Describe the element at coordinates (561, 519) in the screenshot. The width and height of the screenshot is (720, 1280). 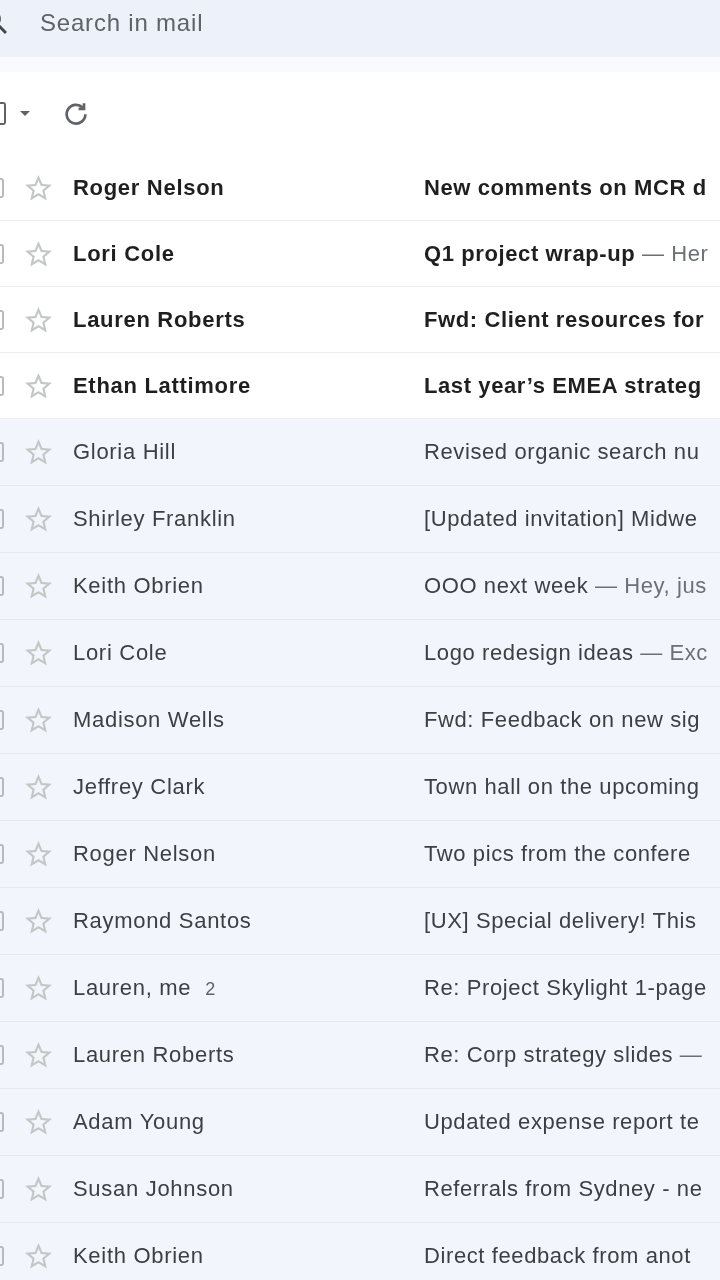
I see `email-subject: [Updated invitation] Midwe` at that location.